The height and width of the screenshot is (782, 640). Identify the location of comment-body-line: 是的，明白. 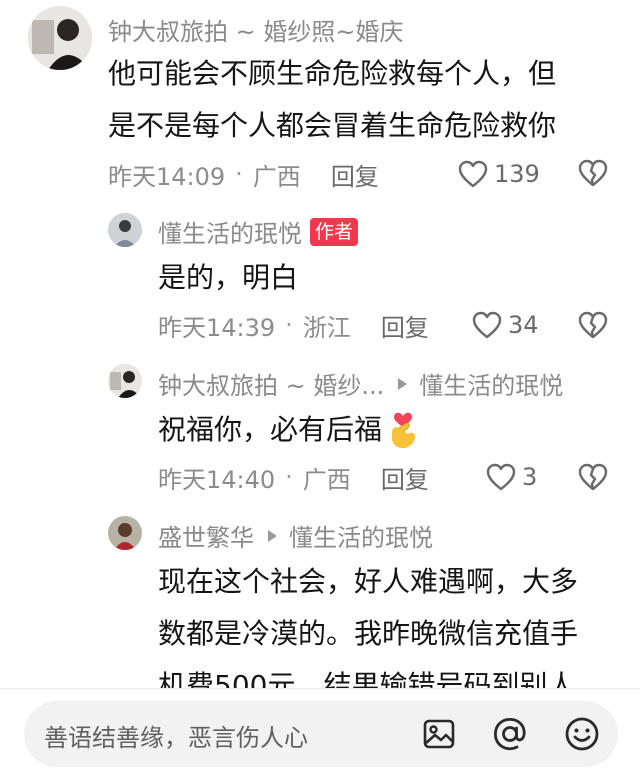
(228, 277).